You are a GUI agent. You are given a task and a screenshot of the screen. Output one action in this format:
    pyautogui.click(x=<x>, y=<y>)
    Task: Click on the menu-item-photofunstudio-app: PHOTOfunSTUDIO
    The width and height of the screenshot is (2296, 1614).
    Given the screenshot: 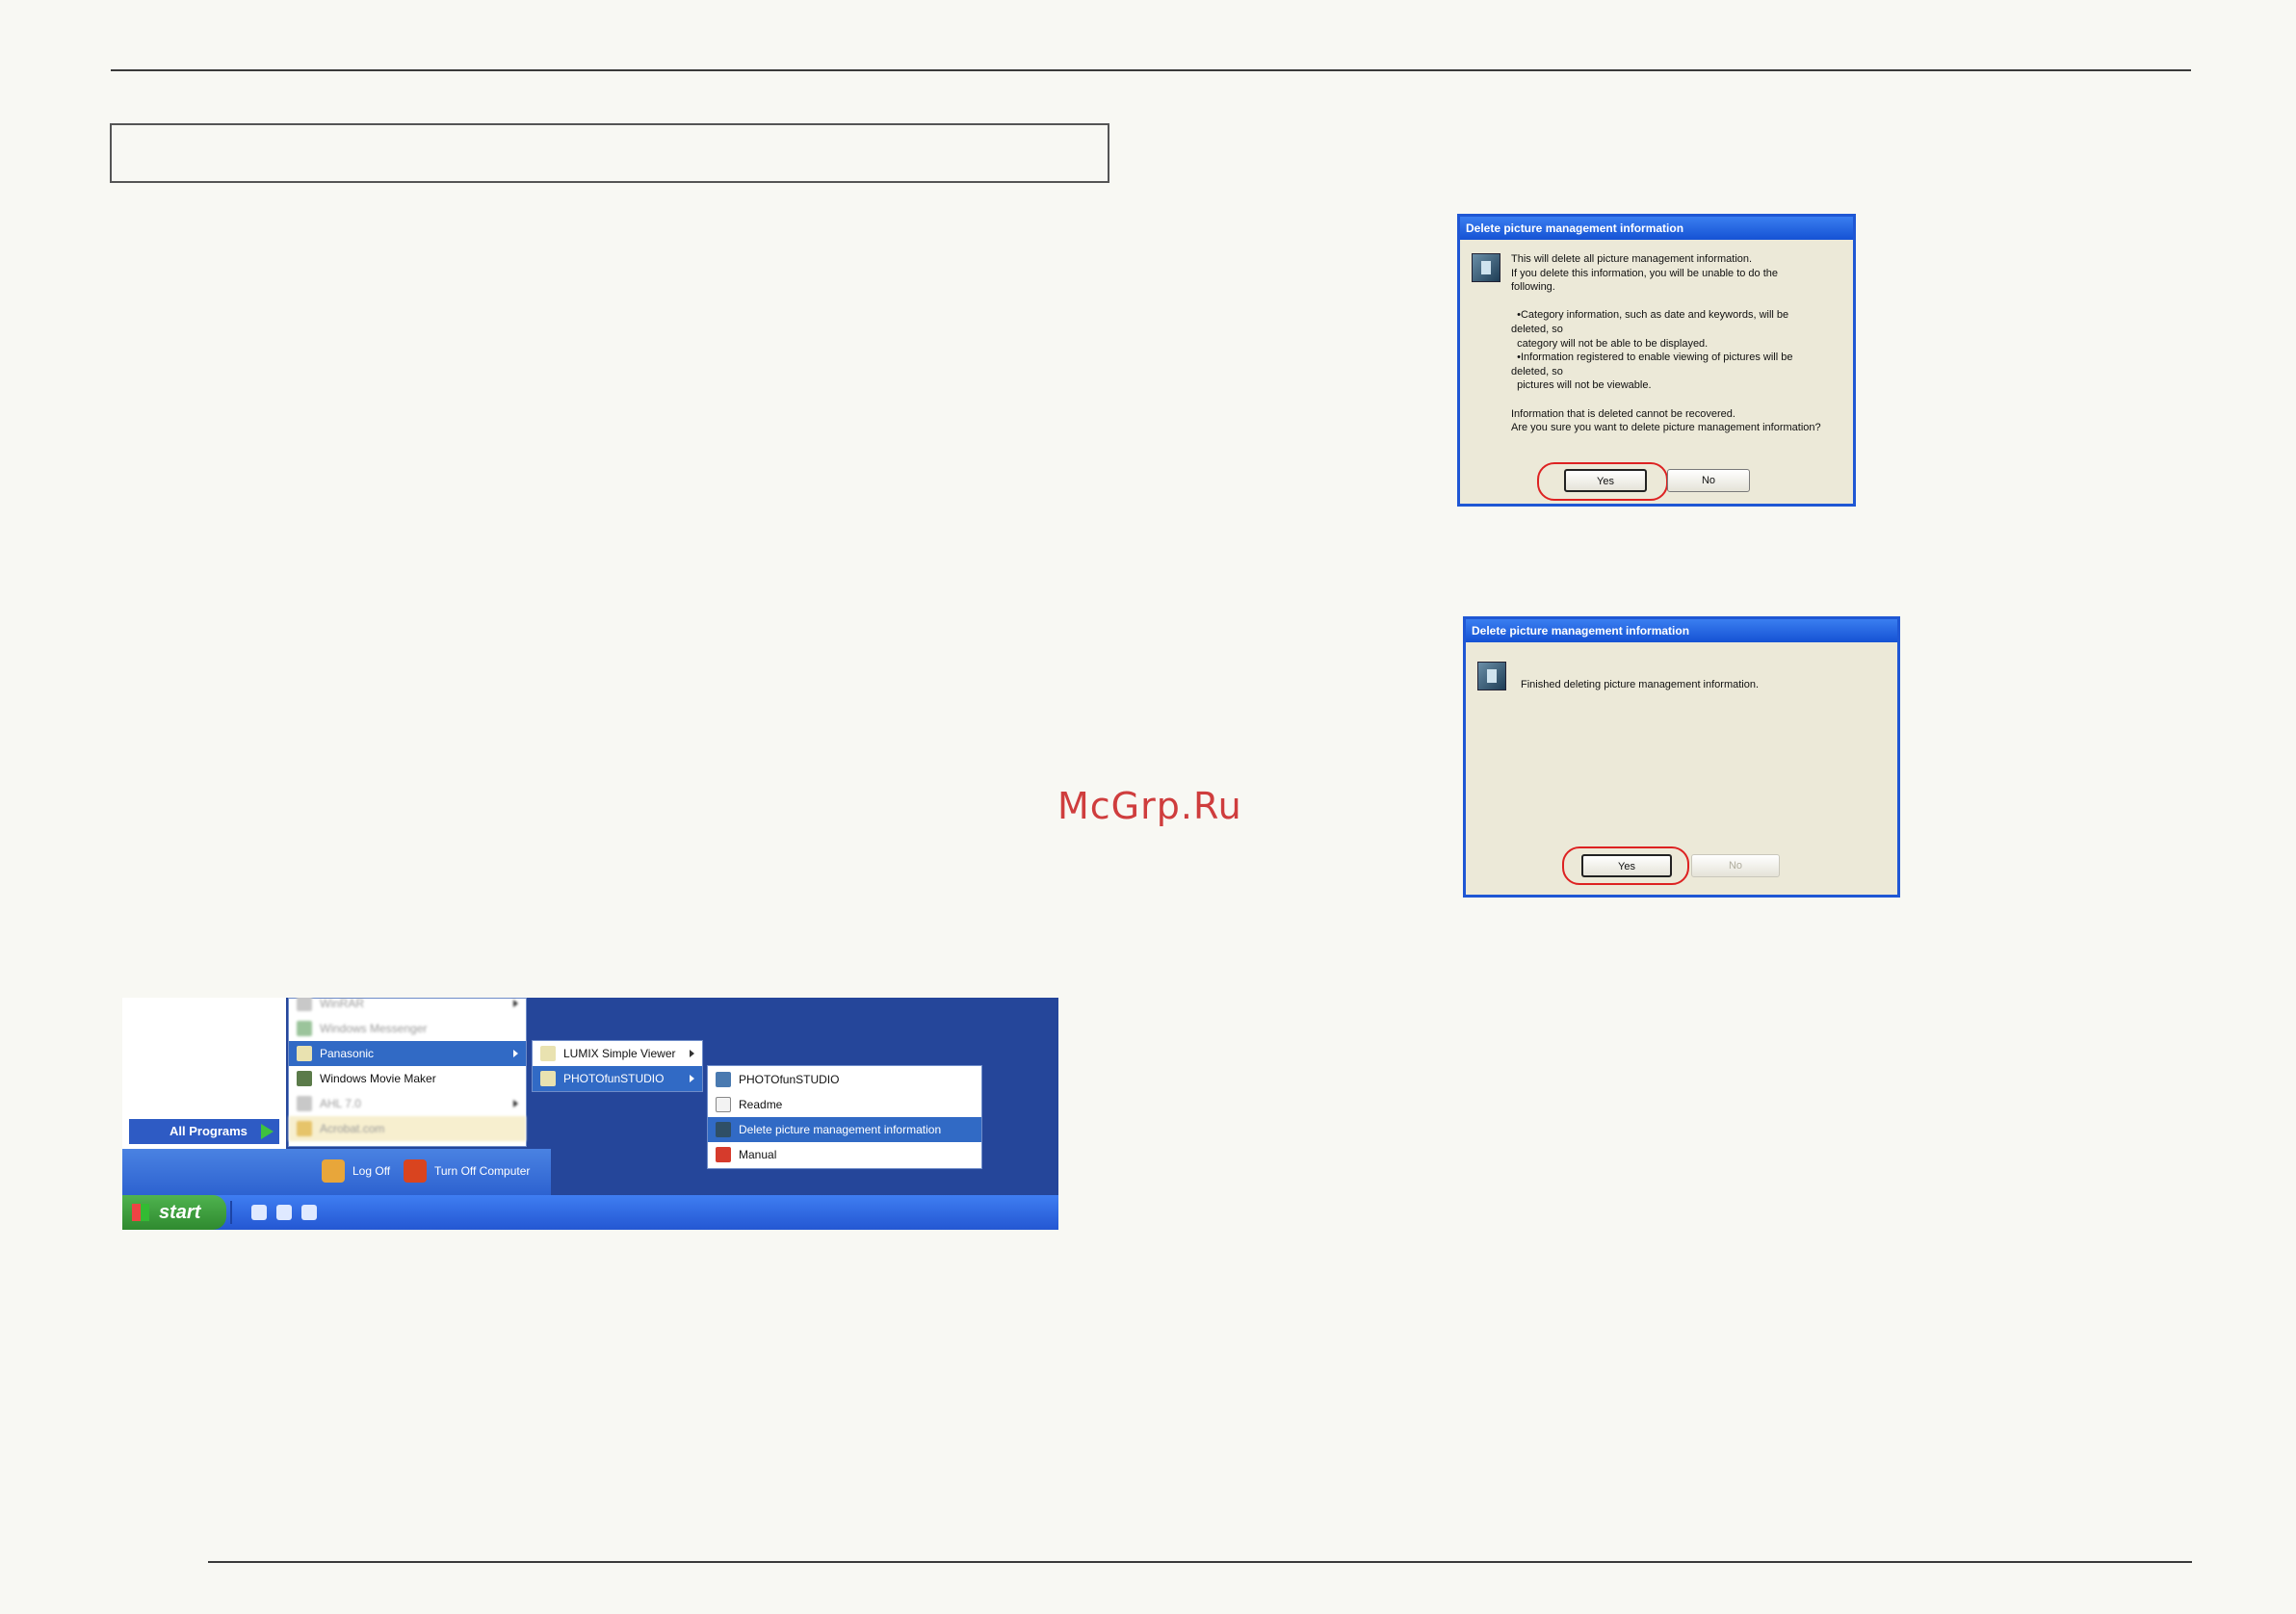 What is the action you would take?
    pyautogui.click(x=844, y=1079)
    